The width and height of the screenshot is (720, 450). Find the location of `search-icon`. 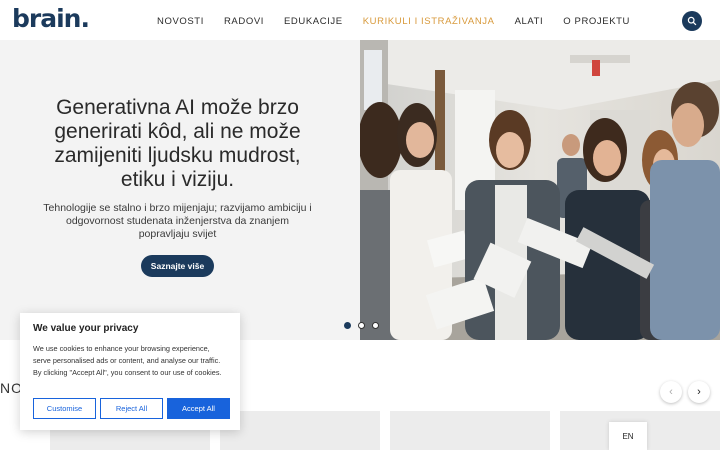

search-icon is located at coordinates (692, 21).